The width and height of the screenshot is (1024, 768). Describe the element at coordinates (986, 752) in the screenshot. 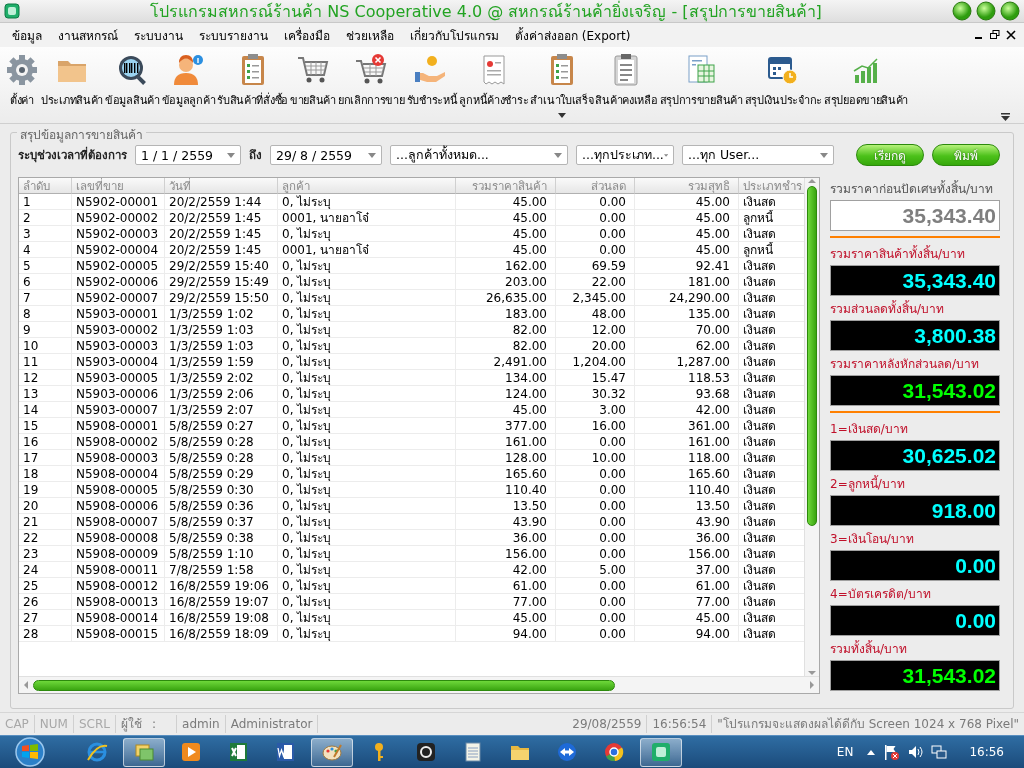

I see `clock: 16:56` at that location.